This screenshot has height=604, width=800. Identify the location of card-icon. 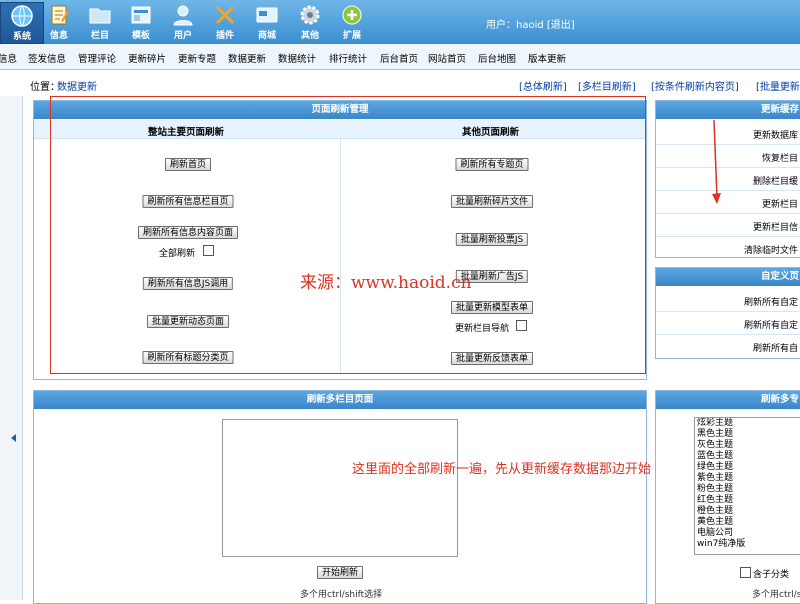
(267, 15).